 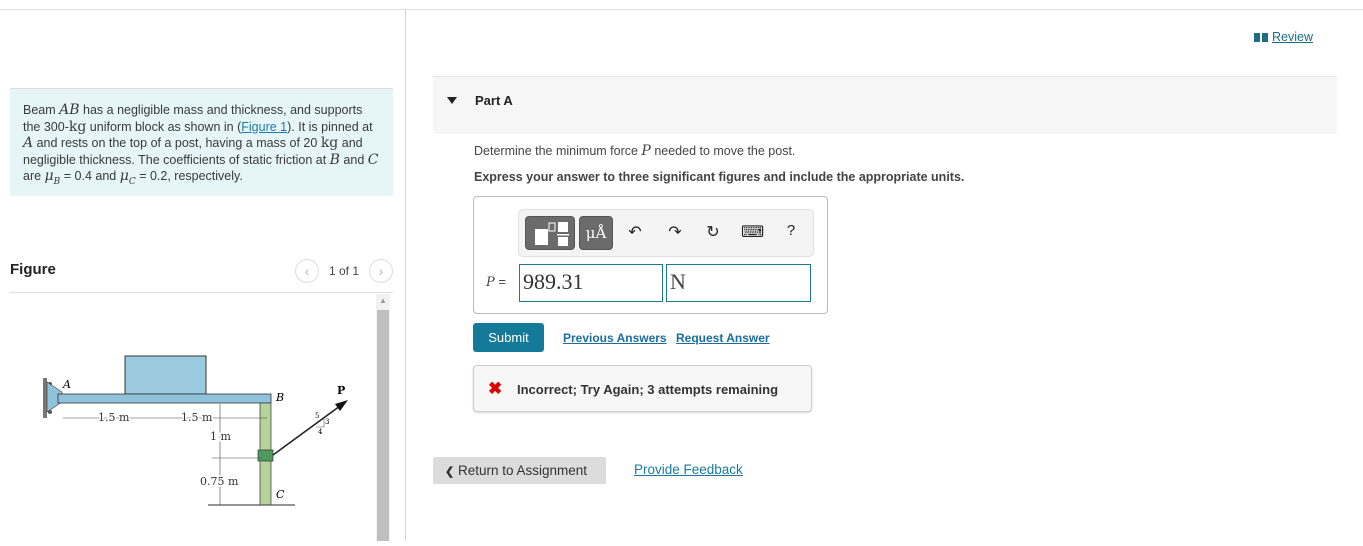 I want to click on problem-text: are, so click(x=34, y=176).